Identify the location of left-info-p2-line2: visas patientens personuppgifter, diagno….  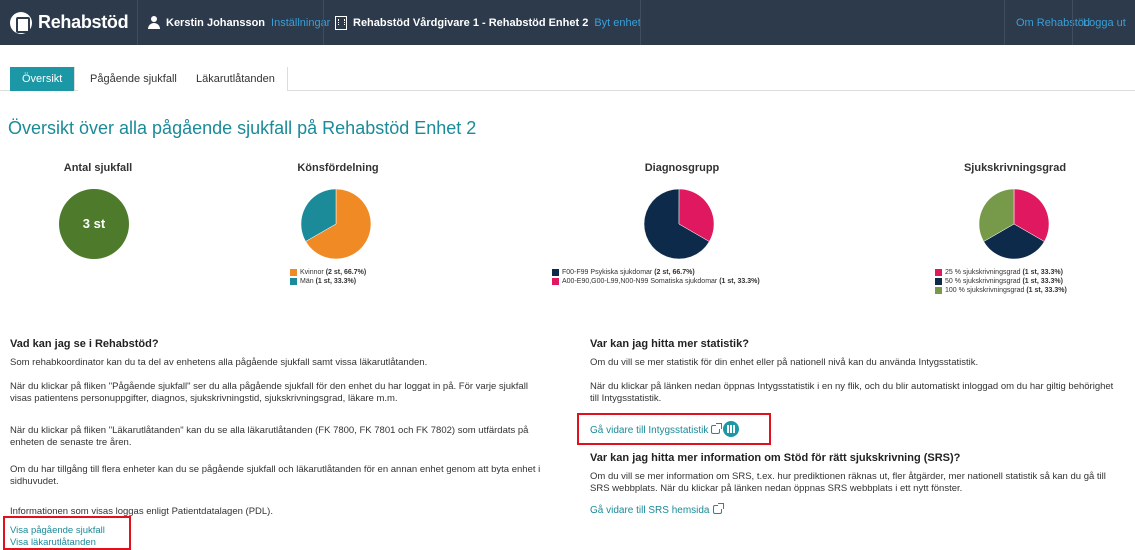
(204, 398).